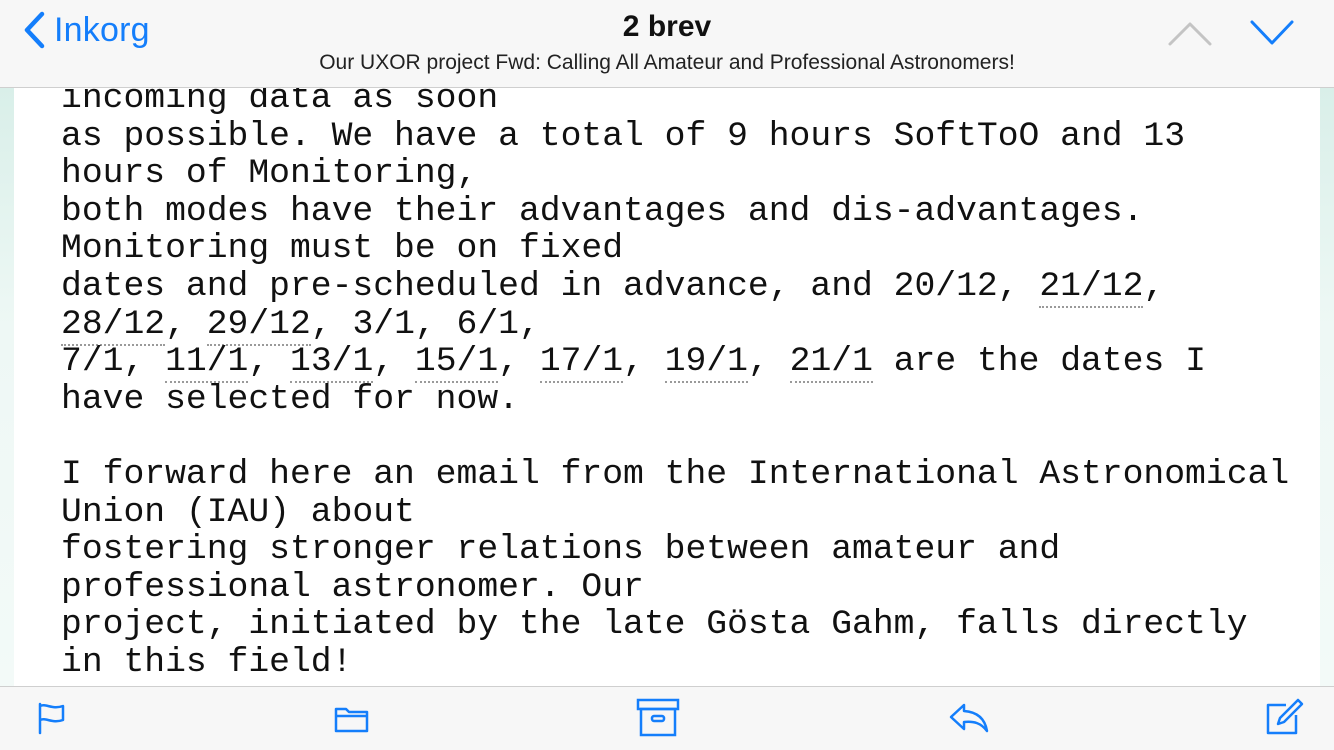  Describe the element at coordinates (352, 587) in the screenshot. I see `message-text-segment: professional astronomer. Our` at that location.